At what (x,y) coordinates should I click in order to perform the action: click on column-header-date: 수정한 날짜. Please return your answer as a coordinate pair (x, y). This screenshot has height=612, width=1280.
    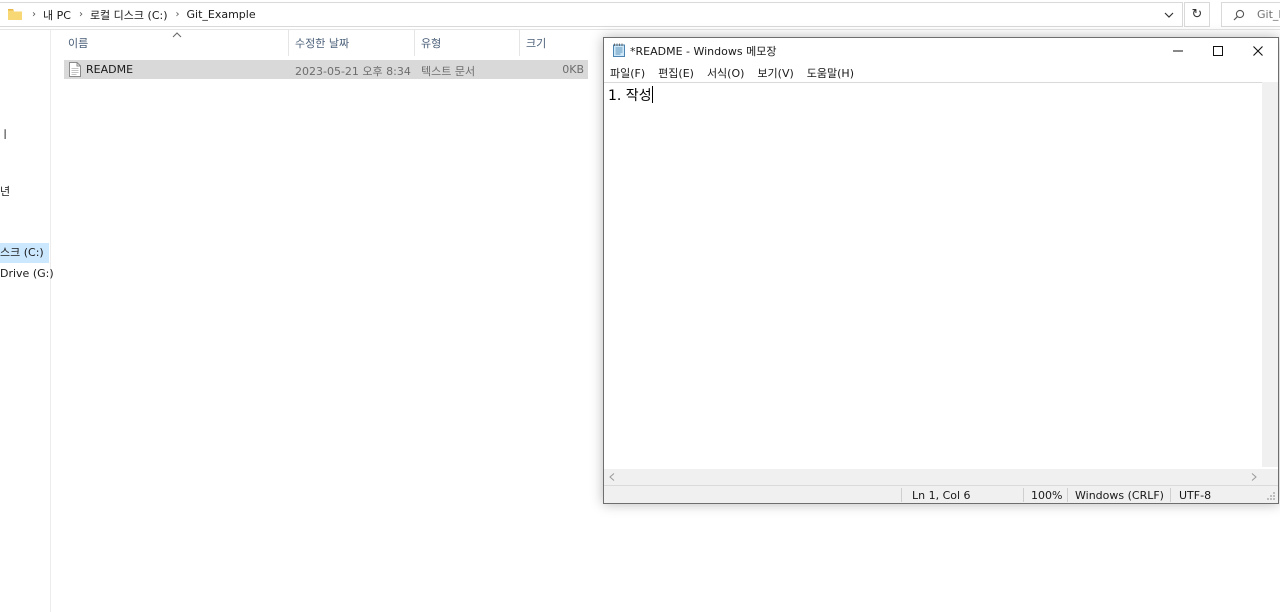
    Looking at the image, I should click on (352, 43).